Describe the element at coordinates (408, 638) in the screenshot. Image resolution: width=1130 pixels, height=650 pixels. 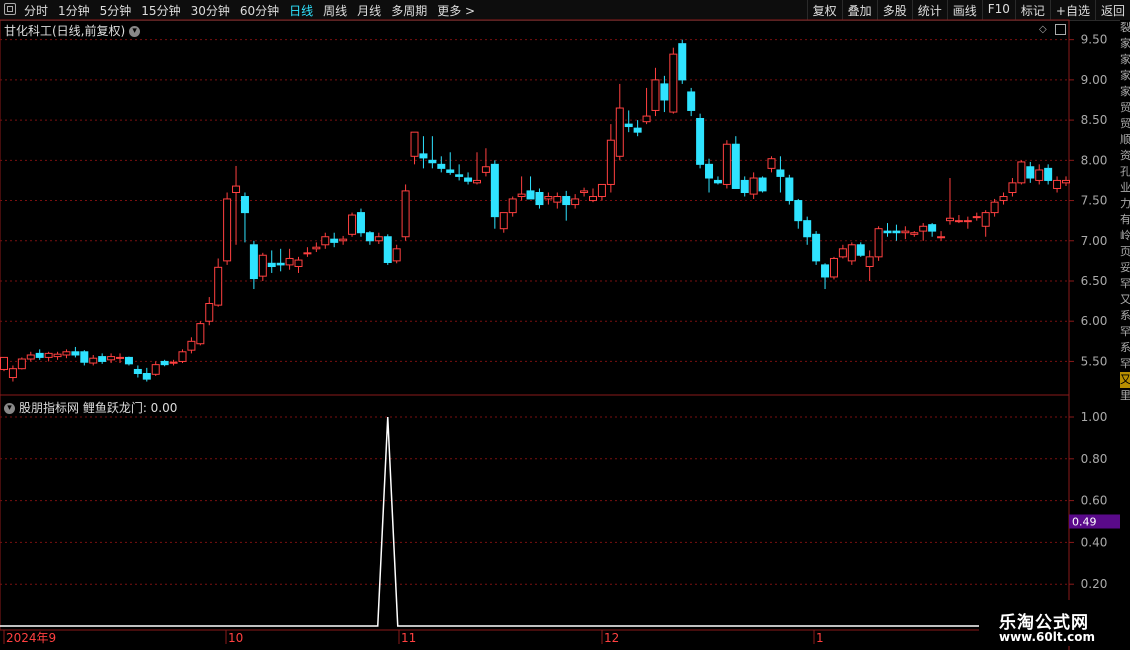
I see `x-tick-label: 11` at that location.